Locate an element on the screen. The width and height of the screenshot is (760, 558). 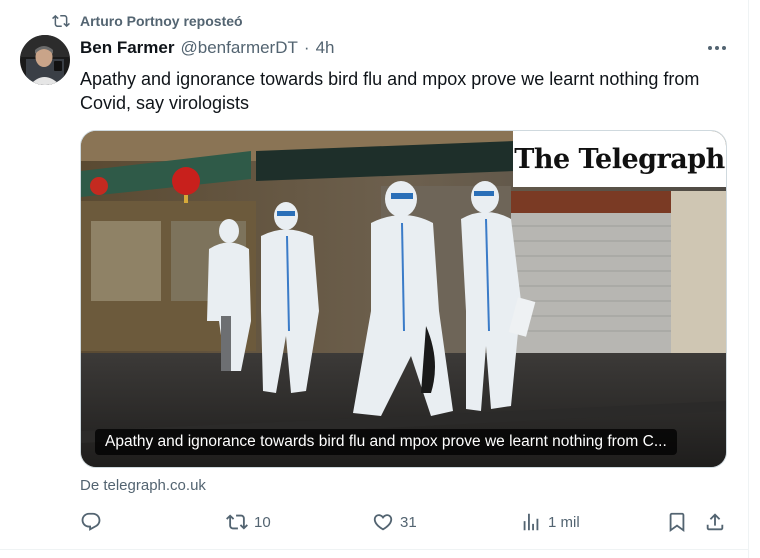
post-header: Ben Farmer @benfarmerDT · 4h is located at coordinates (207, 48).